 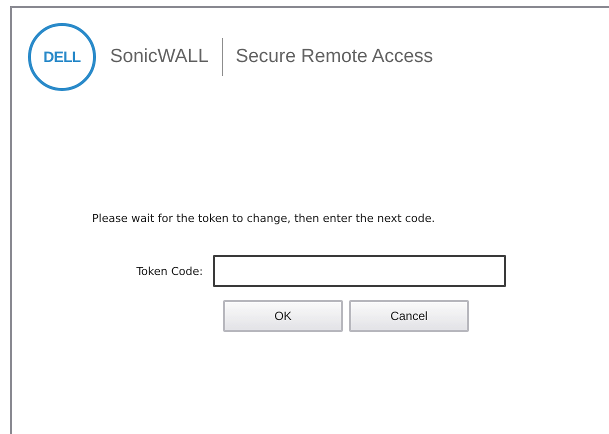 What do you see at coordinates (409, 316) in the screenshot?
I see `cancel-button: Cancel` at bounding box center [409, 316].